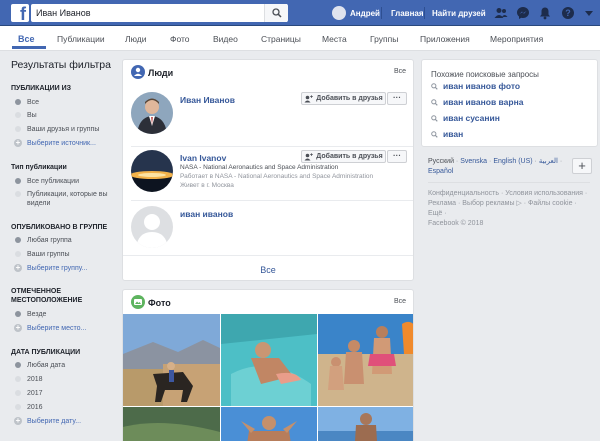  What do you see at coordinates (39, 167) in the screenshot?
I see `filter-heading: Тип публикации` at bounding box center [39, 167].